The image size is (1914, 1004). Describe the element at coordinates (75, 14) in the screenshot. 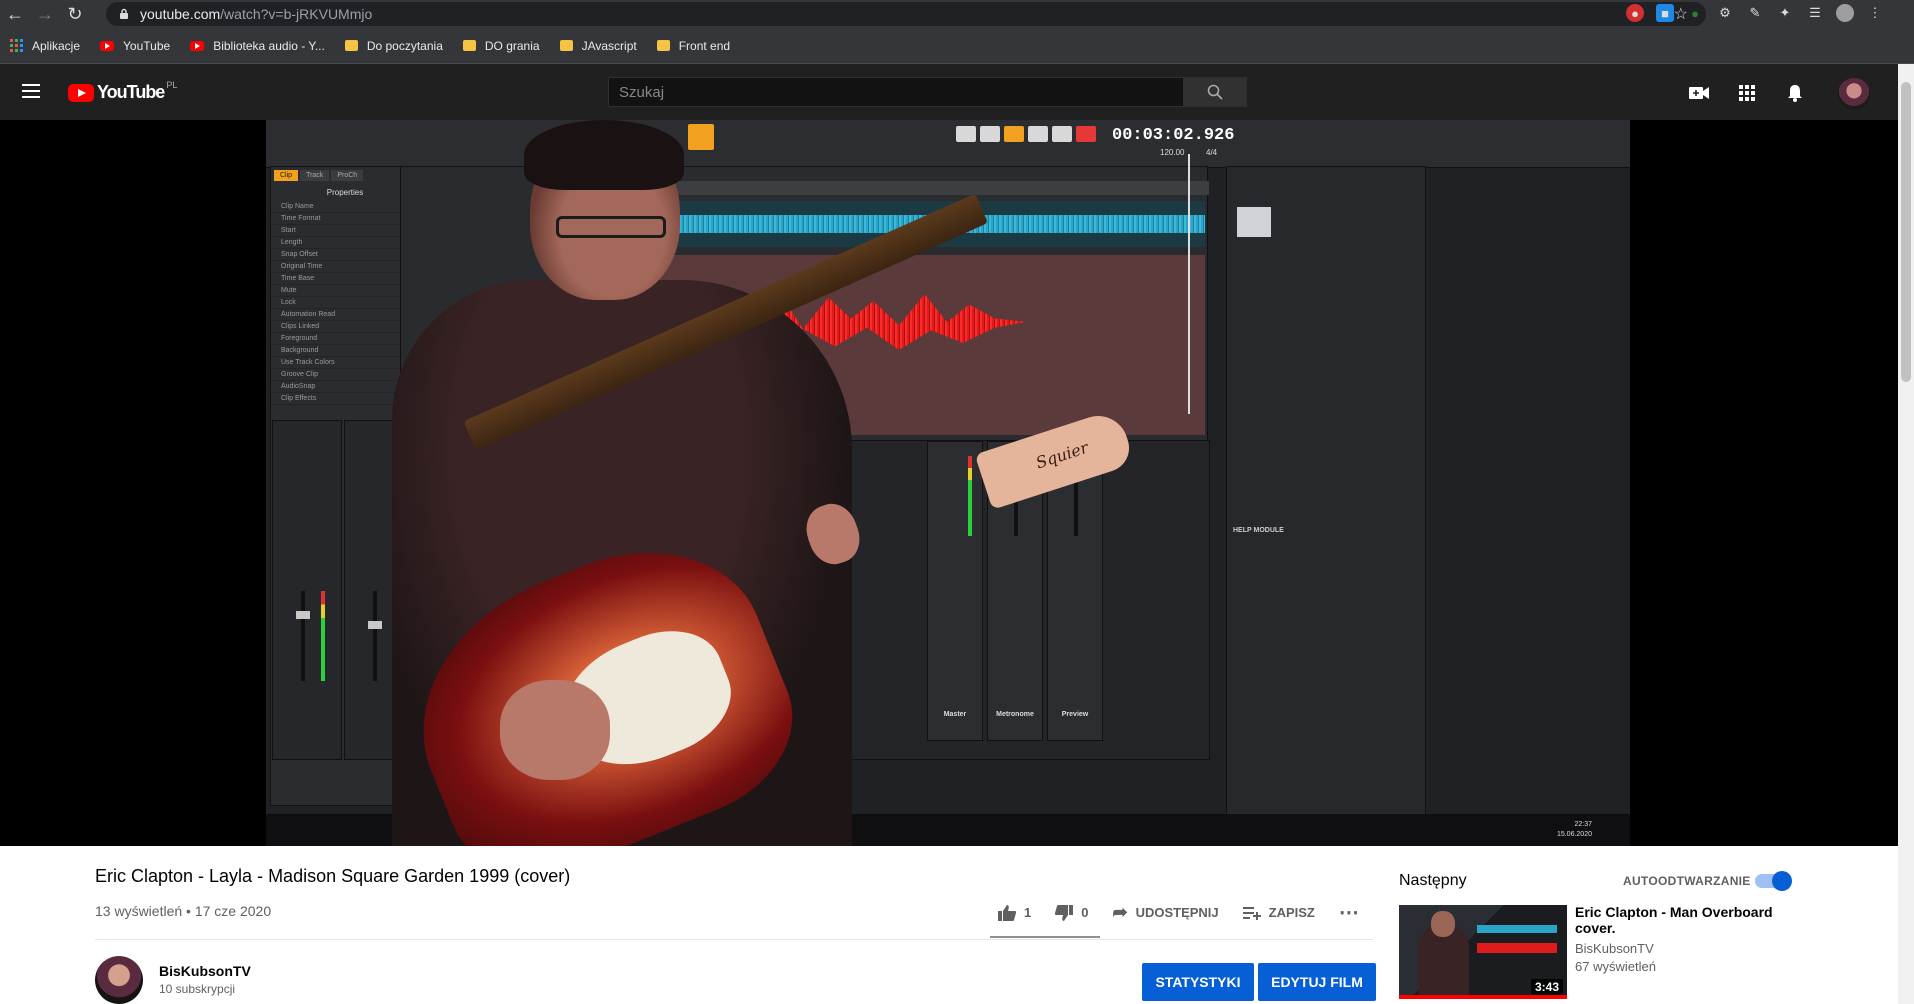

I see `reload-icon: ↻` at that location.